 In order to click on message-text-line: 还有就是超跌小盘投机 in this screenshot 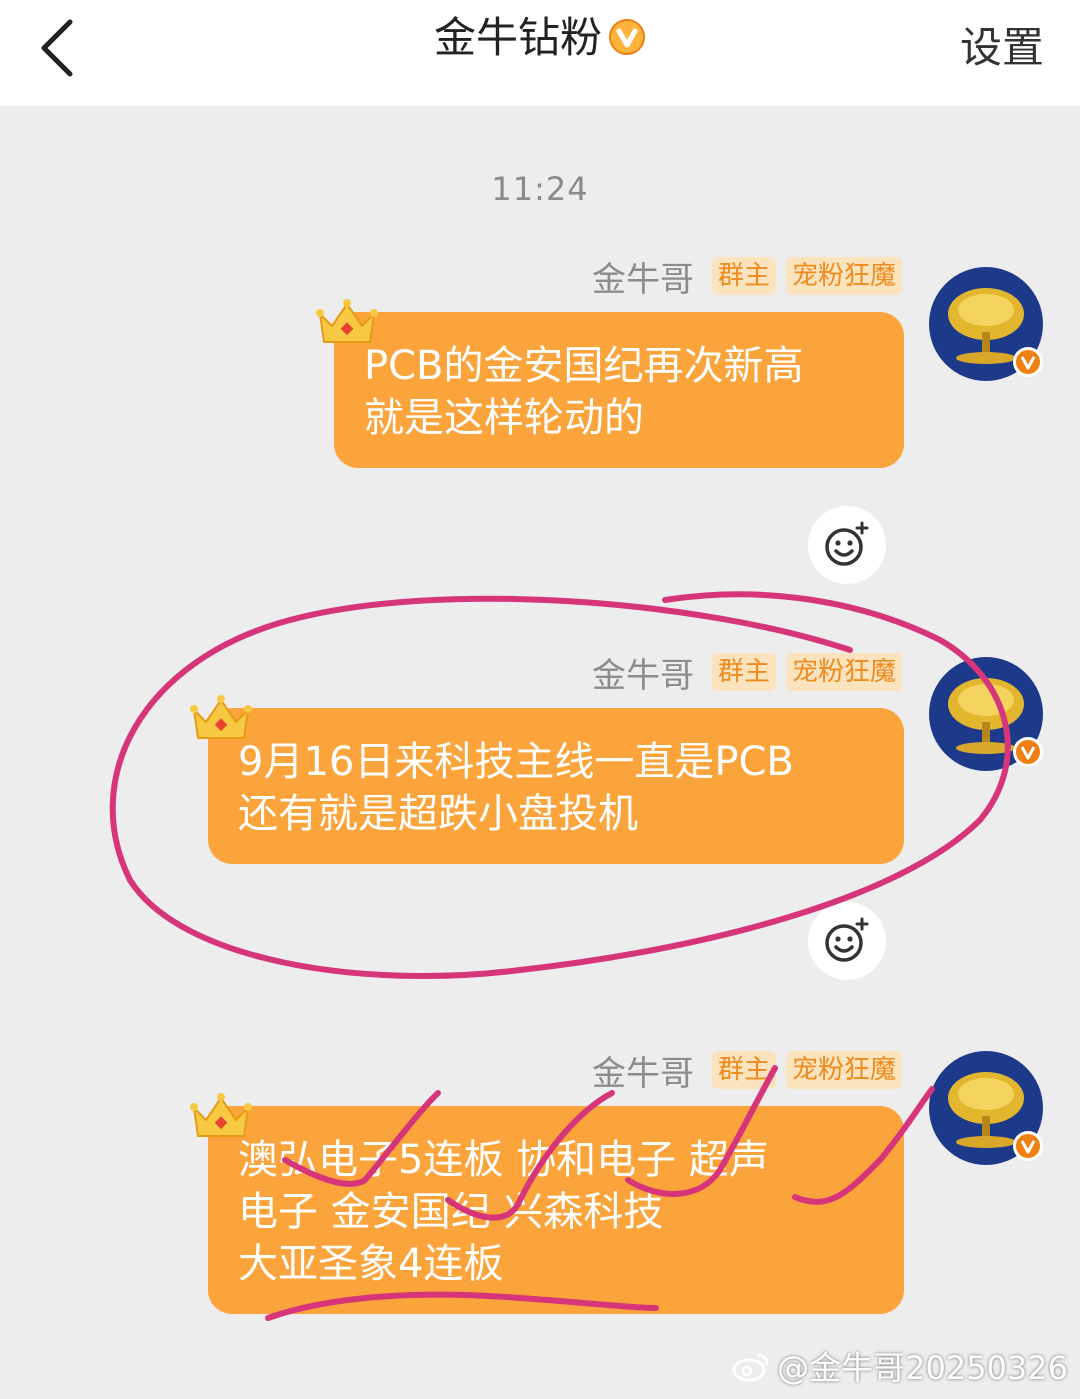, I will do `click(438, 814)`.